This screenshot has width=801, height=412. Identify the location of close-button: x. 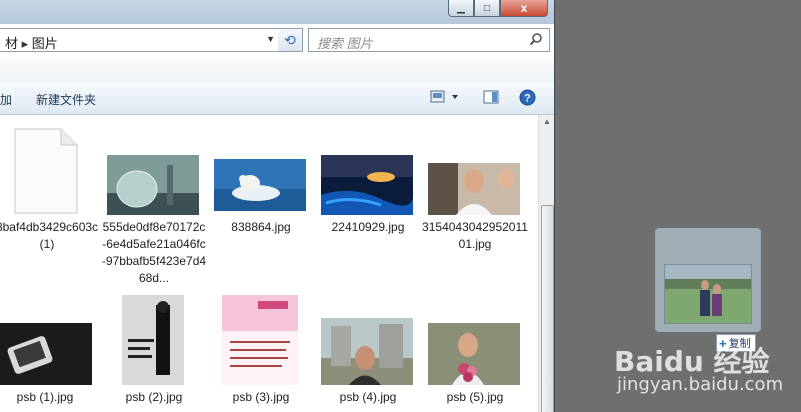
(524, 8).